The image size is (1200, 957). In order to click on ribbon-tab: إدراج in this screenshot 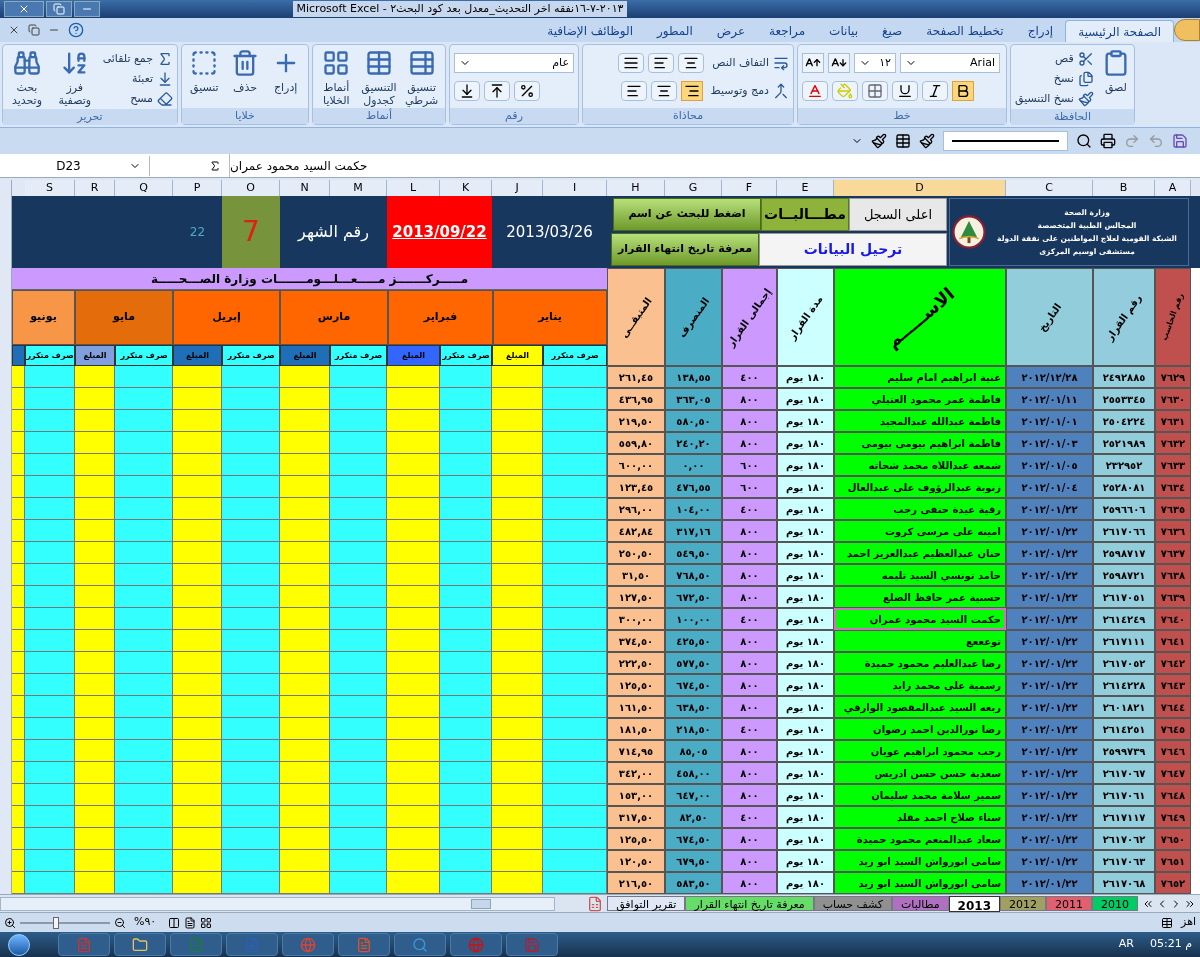, I will do `click(1040, 31)`.